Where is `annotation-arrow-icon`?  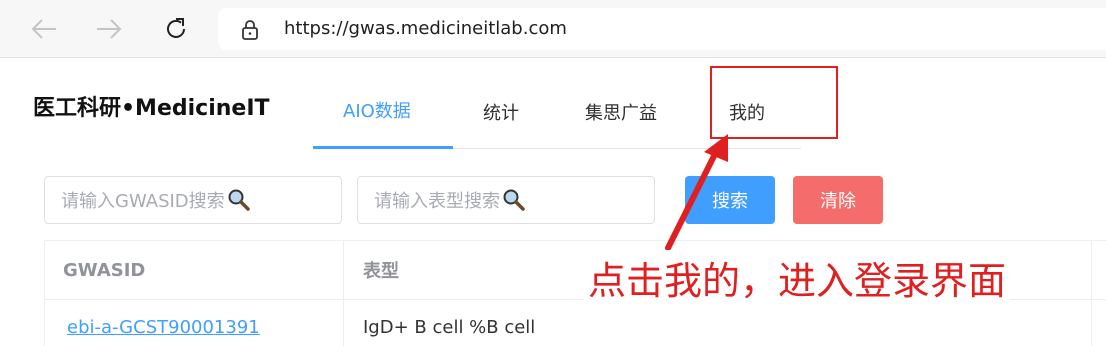 annotation-arrow-icon is located at coordinates (696, 192).